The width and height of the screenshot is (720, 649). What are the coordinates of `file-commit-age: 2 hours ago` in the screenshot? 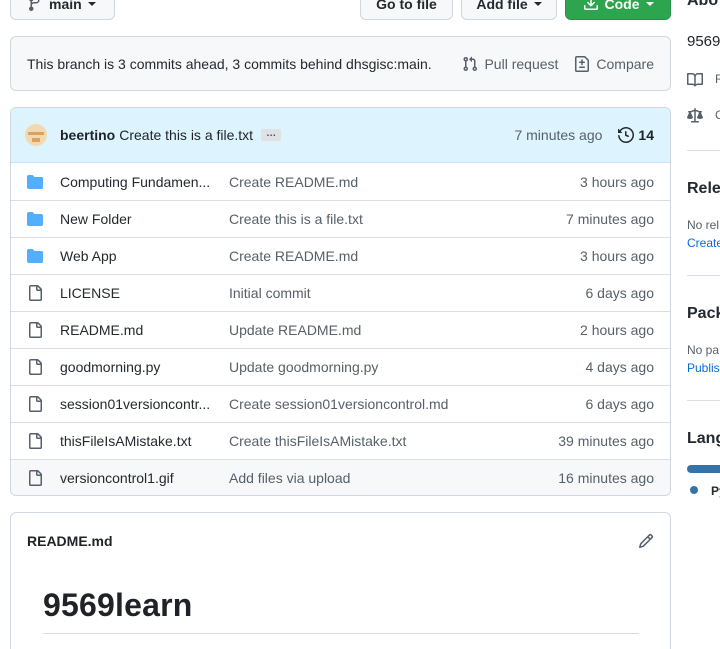 It's located at (617, 330).